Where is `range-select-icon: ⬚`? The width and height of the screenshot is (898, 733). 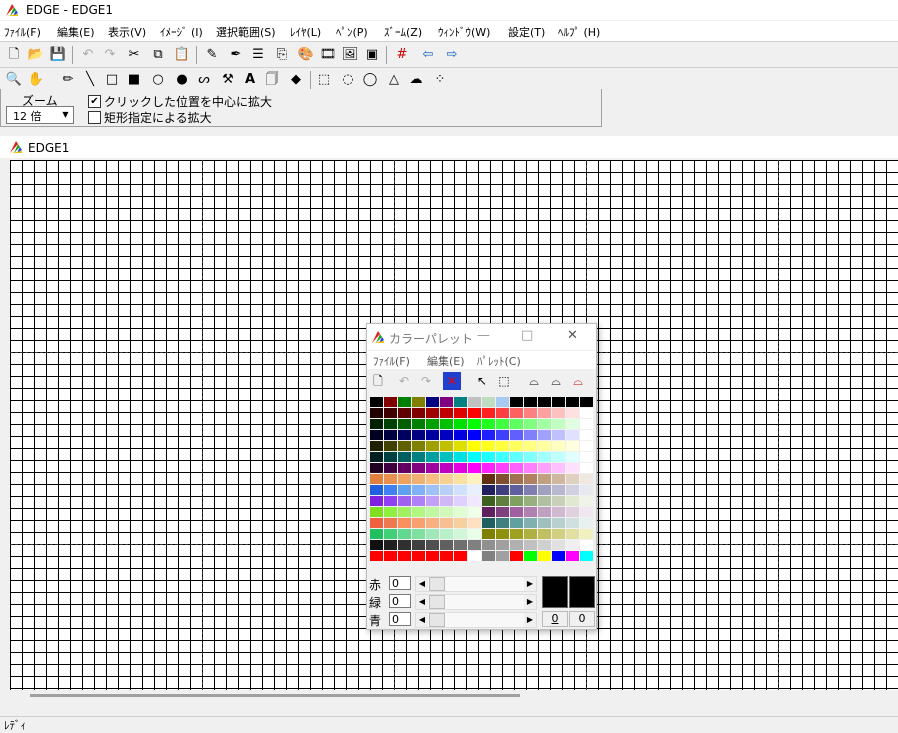
range-select-icon: ⬚ is located at coordinates (504, 381).